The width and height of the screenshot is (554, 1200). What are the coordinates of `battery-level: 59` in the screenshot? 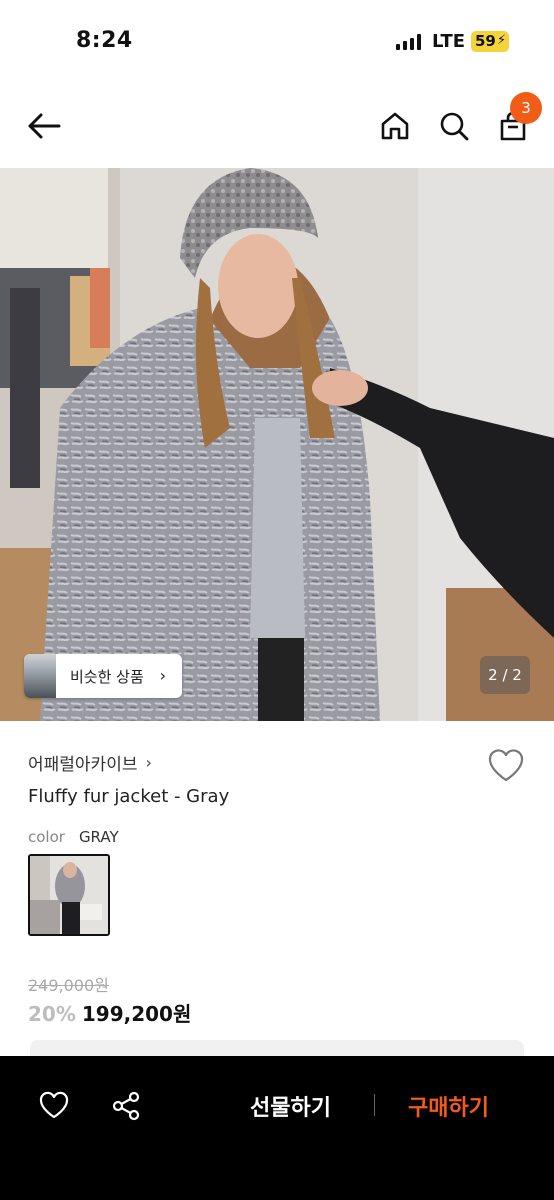 It's located at (485, 41).